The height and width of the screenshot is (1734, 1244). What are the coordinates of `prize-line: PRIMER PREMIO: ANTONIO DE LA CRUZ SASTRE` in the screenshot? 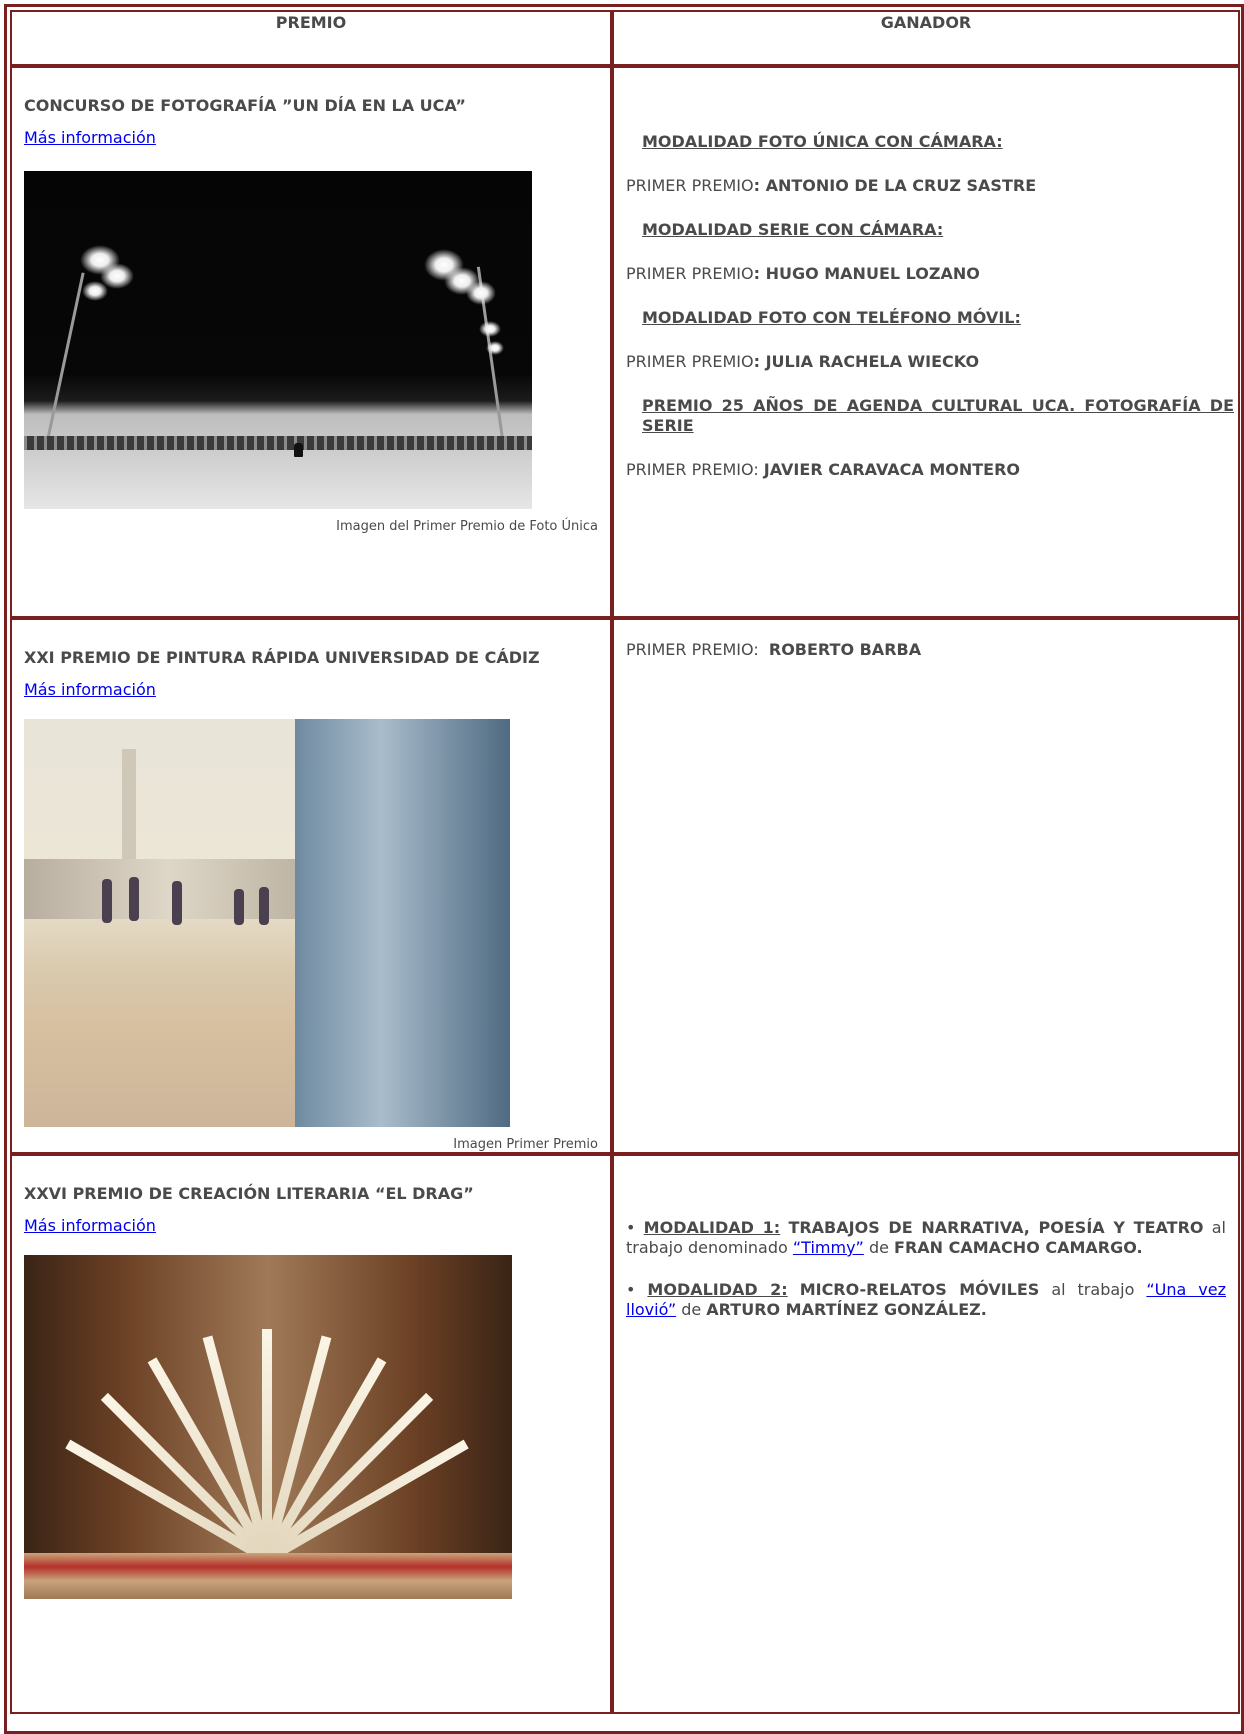 It's located at (831, 185).